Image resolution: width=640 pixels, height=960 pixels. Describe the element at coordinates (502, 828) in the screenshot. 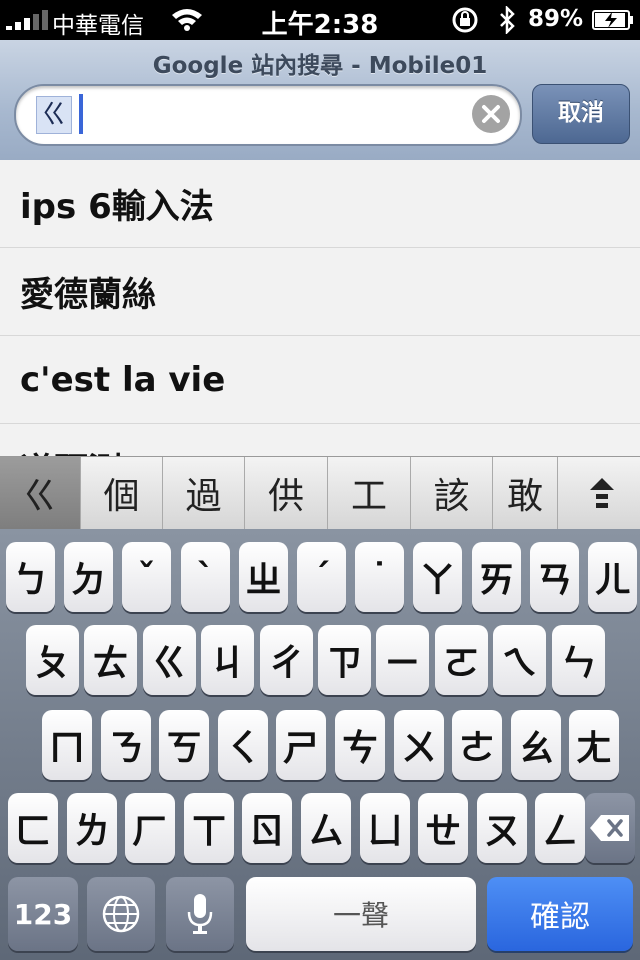

I see `key-ㄡ: ㄡ` at that location.